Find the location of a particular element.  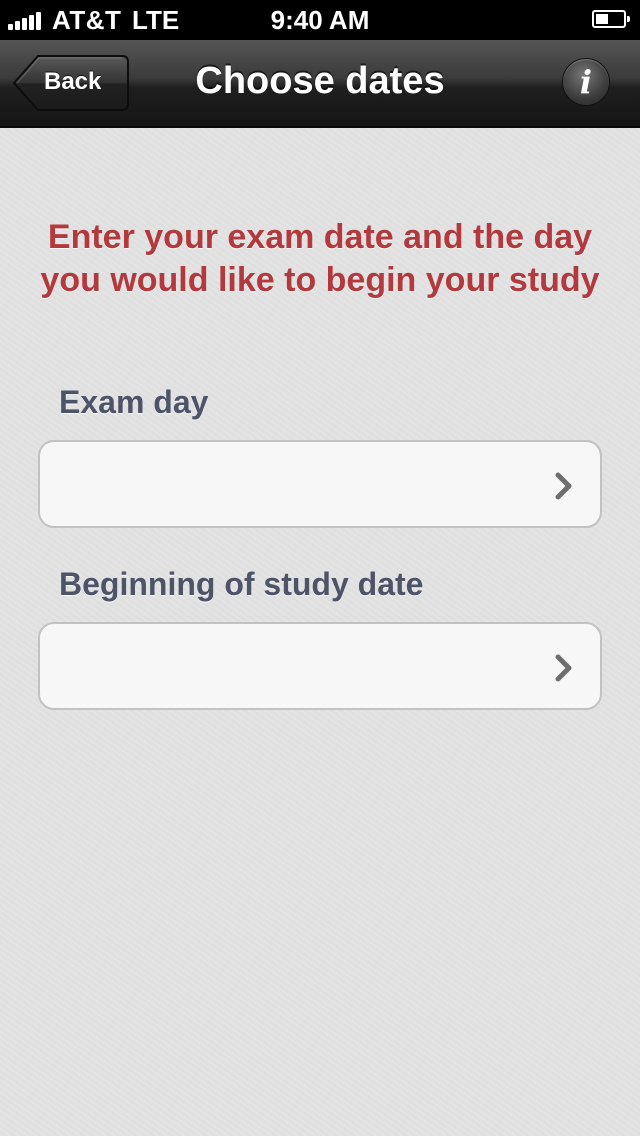

instruction-line-1: Enter your exam date and the day is located at coordinates (320, 237).